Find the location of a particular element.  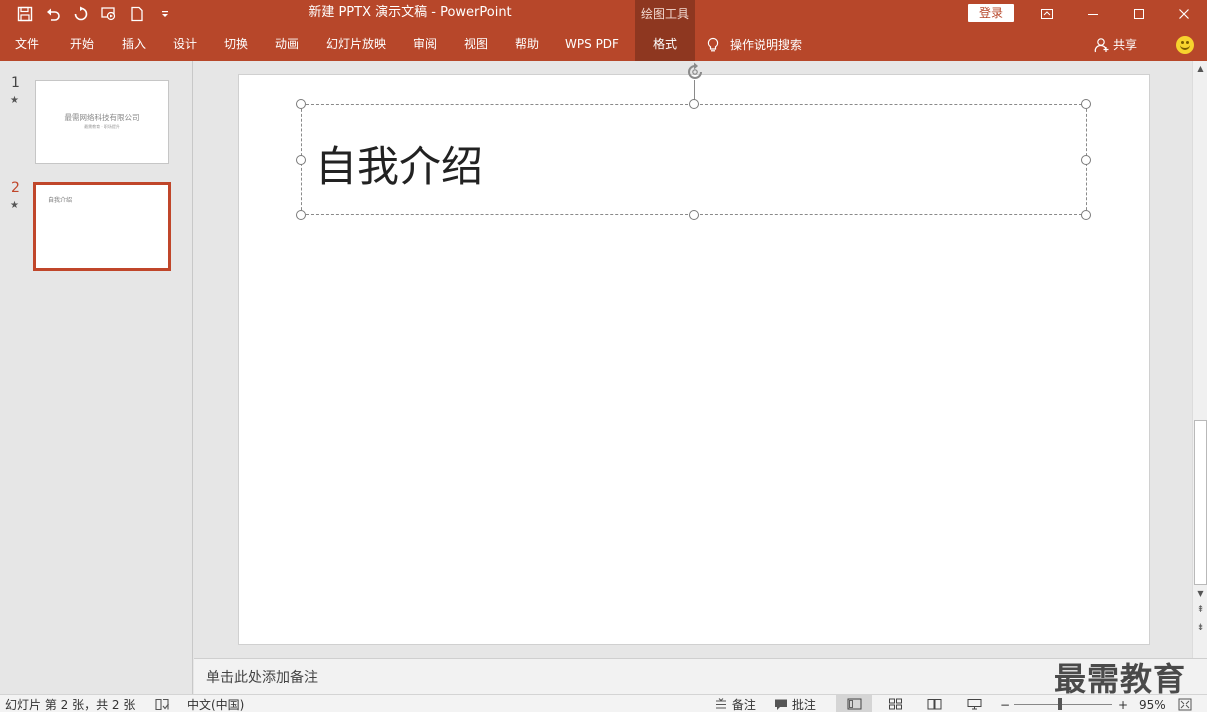

resize-handle-bottom-right is located at coordinates (1086, 215).